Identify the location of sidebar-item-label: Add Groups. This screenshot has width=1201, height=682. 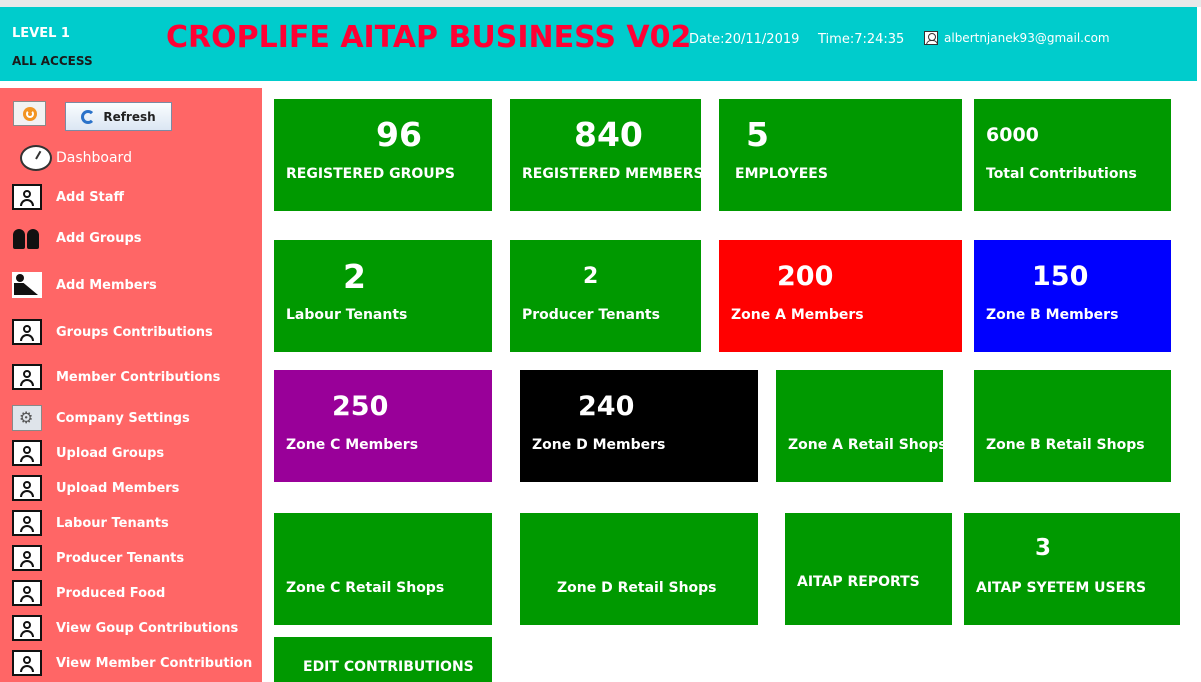
(99, 238).